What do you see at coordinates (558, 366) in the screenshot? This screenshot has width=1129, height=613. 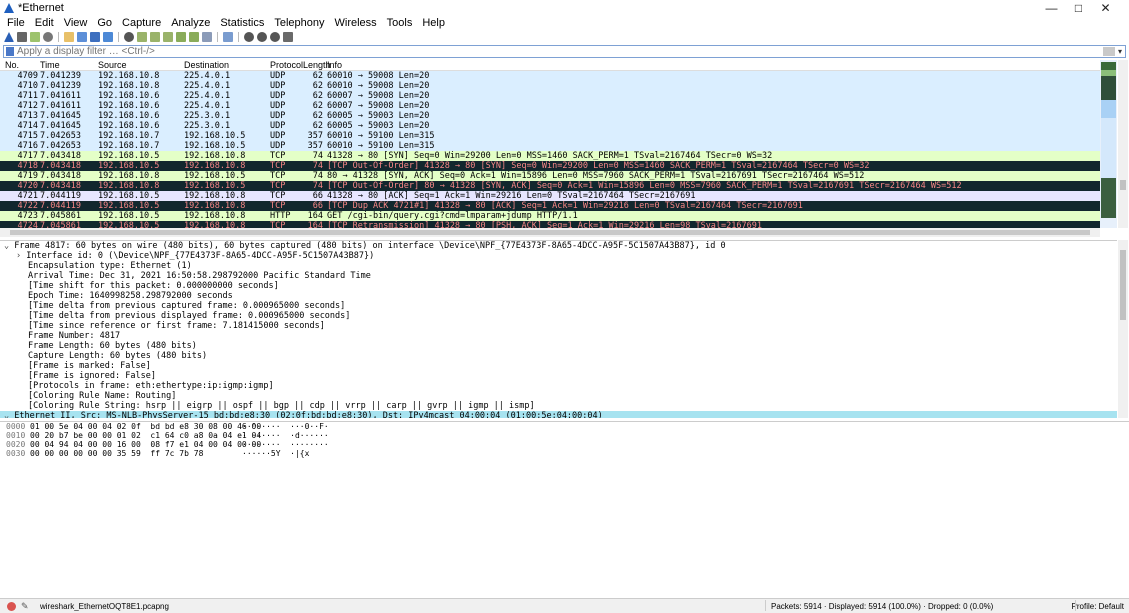 I see `detail-tree-item: [Frame is marked: False]` at bounding box center [558, 366].